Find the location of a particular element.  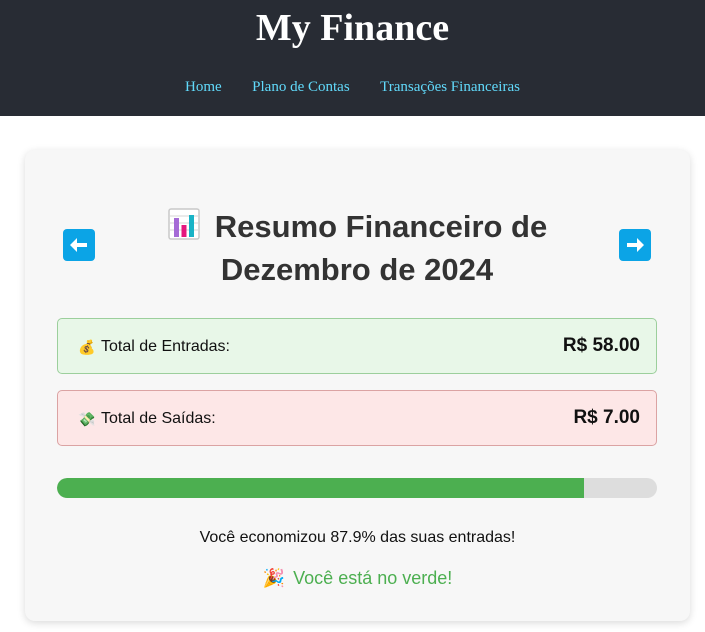

summary-title: Resumo Financeiro de Dezembro de 2024 is located at coordinates (357, 248).